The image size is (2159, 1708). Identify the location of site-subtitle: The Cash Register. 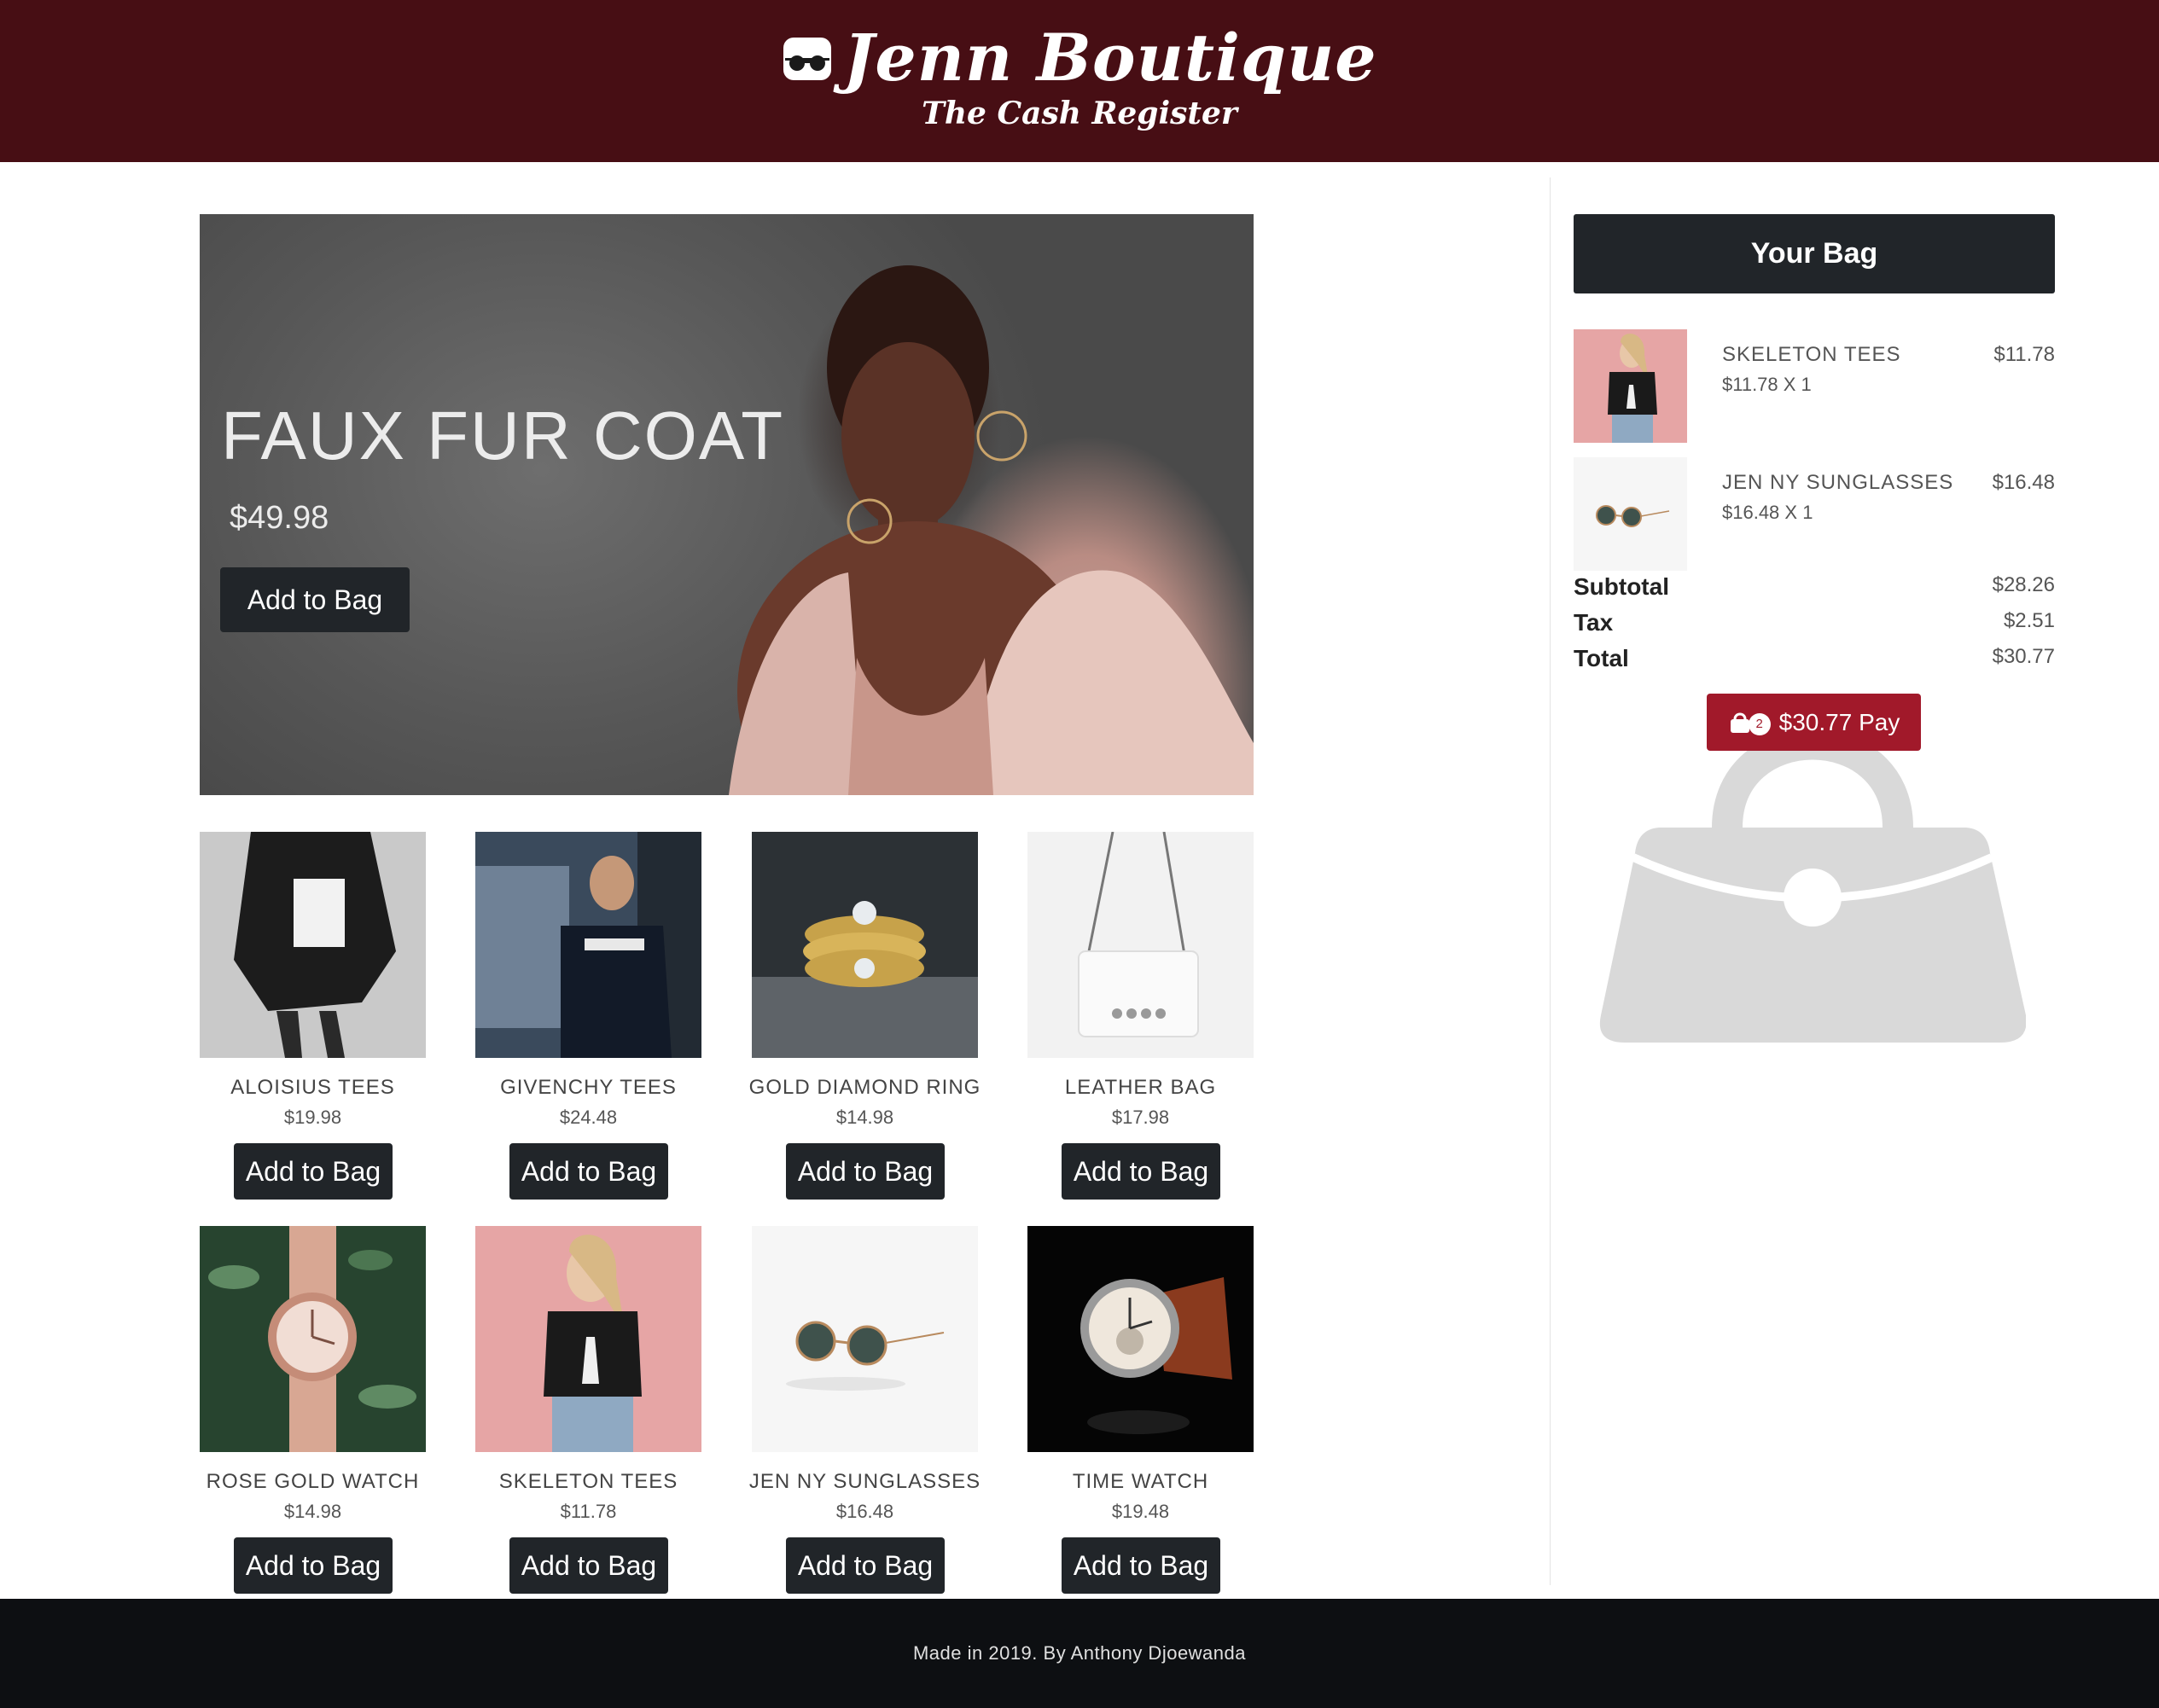
(1079, 114).